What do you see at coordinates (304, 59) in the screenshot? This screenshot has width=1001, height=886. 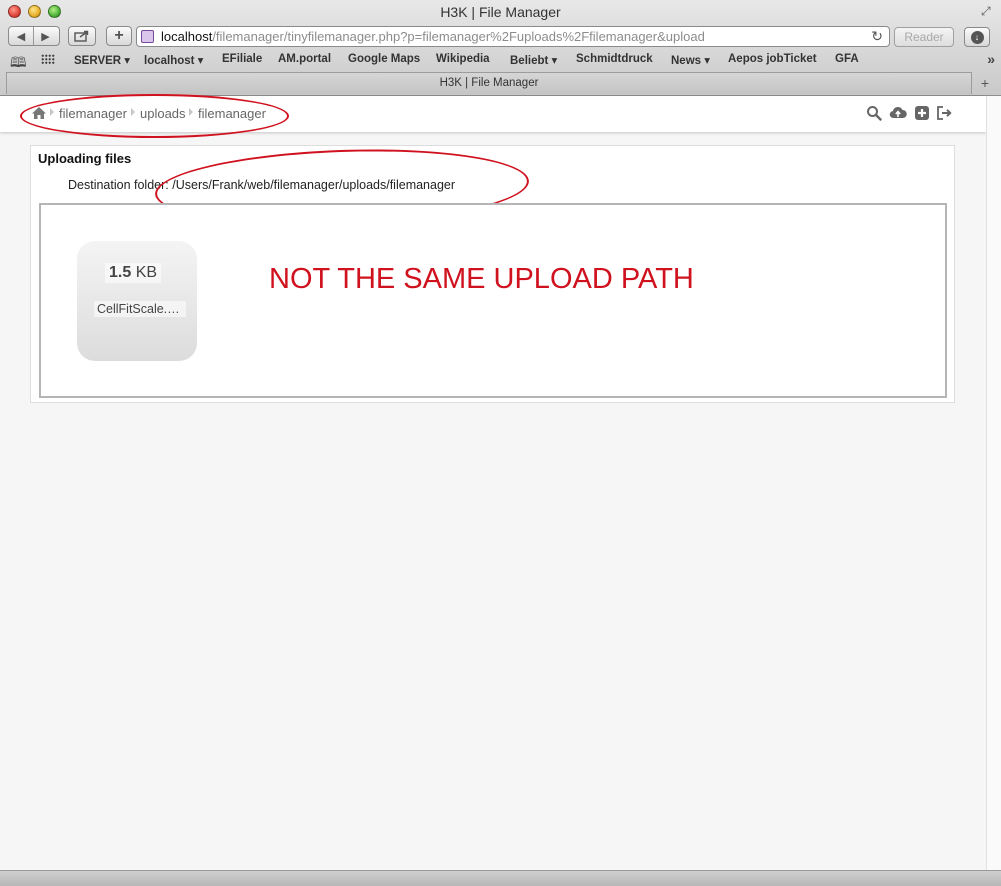 I see `bookmark-amportal: AM.portal` at bounding box center [304, 59].